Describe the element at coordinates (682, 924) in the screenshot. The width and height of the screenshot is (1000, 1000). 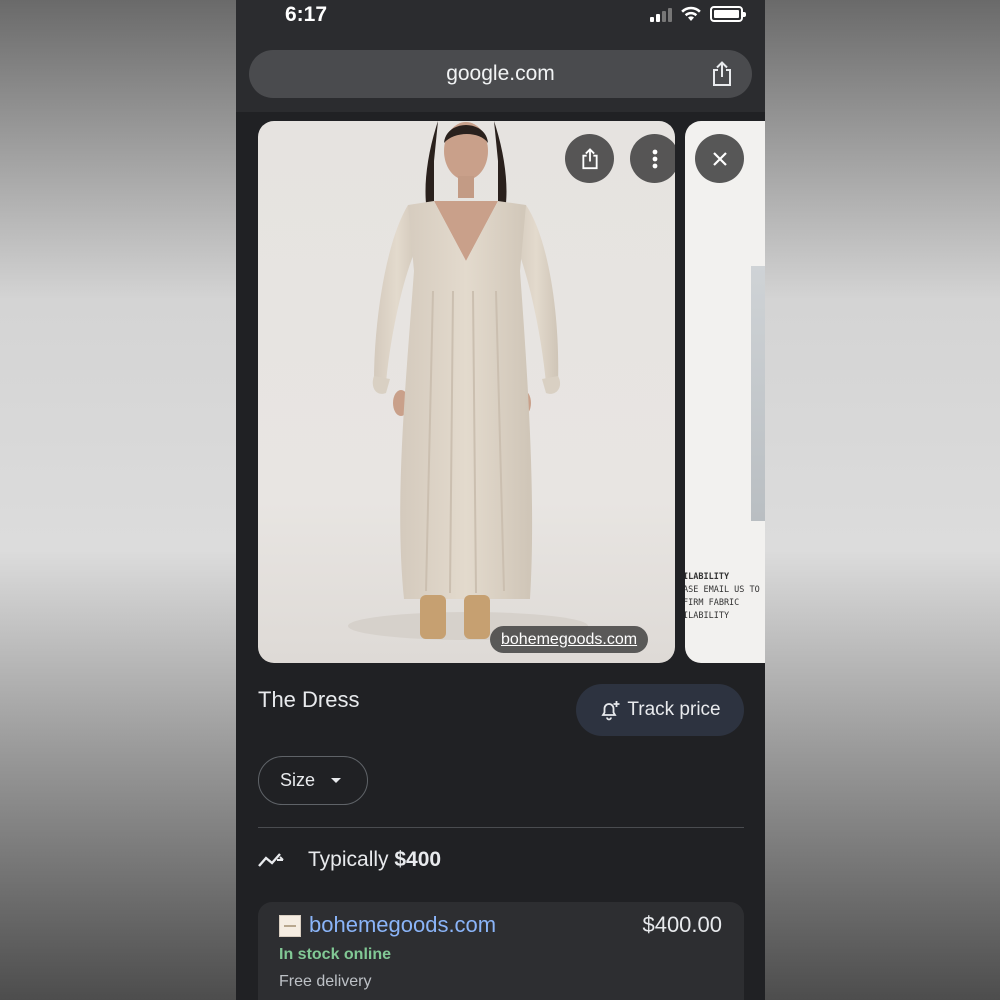
I see `offer-price: $400.00` at that location.